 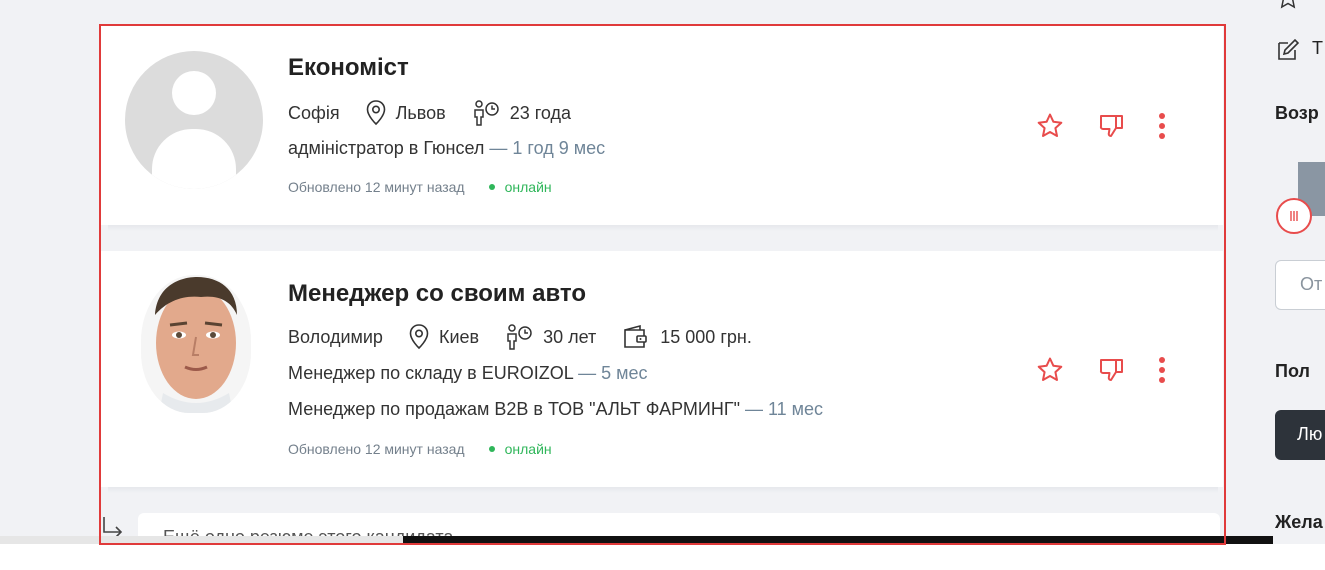 What do you see at coordinates (540, 112) in the screenshot?
I see `age-label: 23 года` at bounding box center [540, 112].